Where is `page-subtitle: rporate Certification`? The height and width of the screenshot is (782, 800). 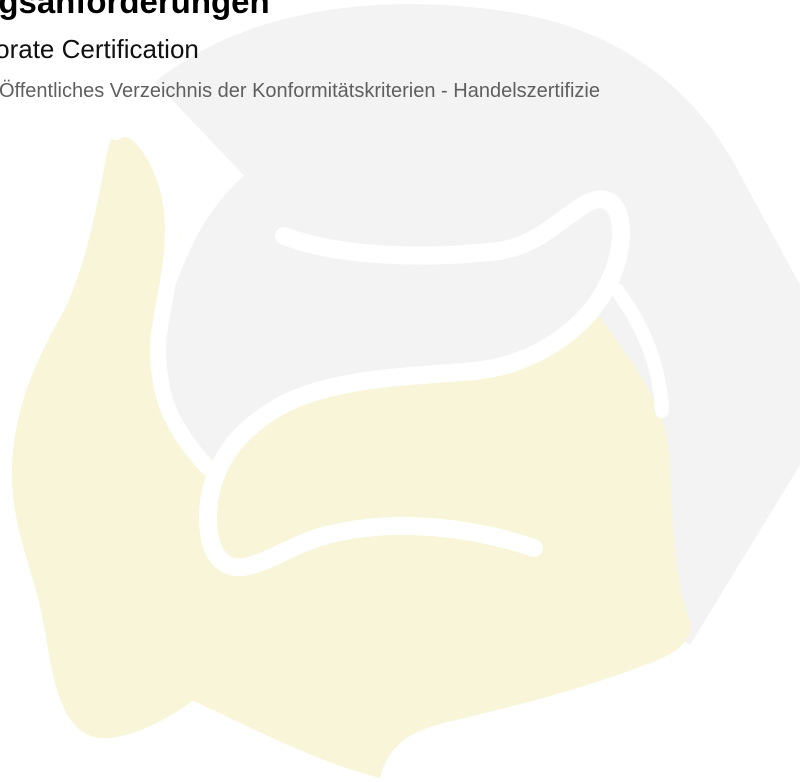 page-subtitle: rporate Certification is located at coordinates (99, 49).